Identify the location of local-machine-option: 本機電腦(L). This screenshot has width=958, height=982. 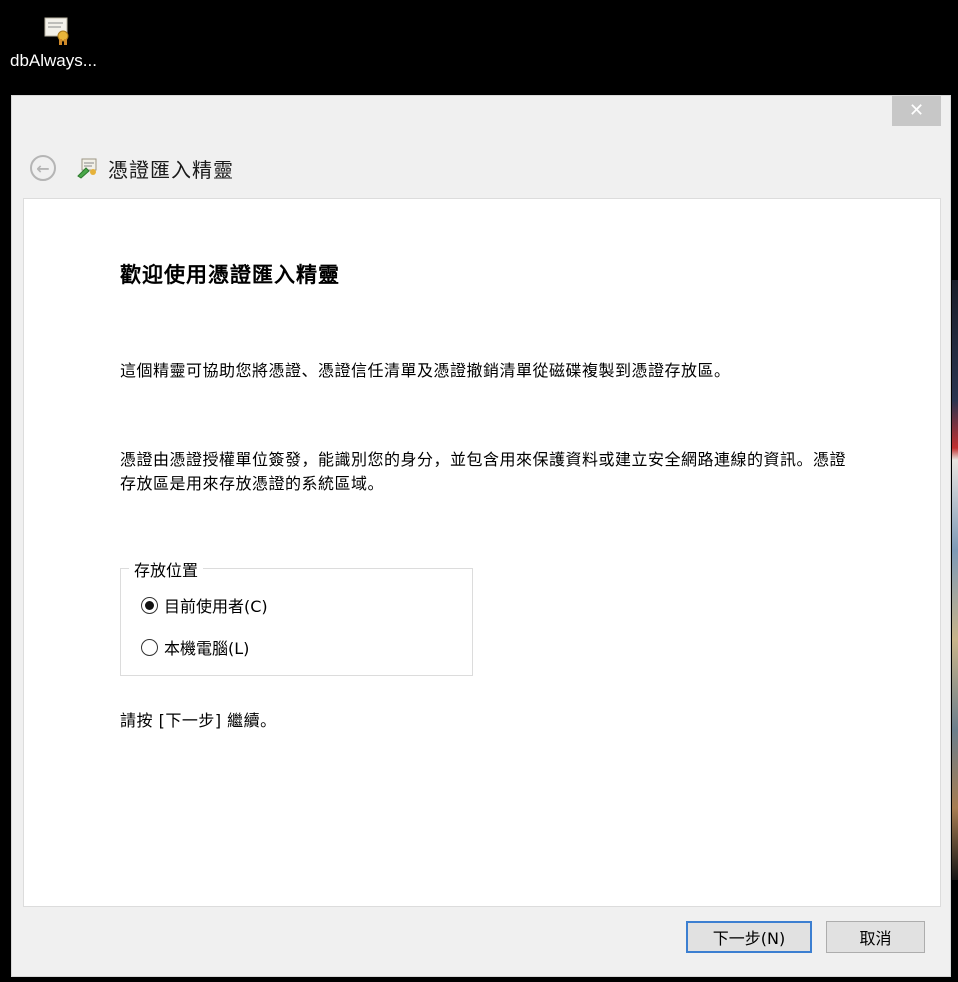
(195, 647).